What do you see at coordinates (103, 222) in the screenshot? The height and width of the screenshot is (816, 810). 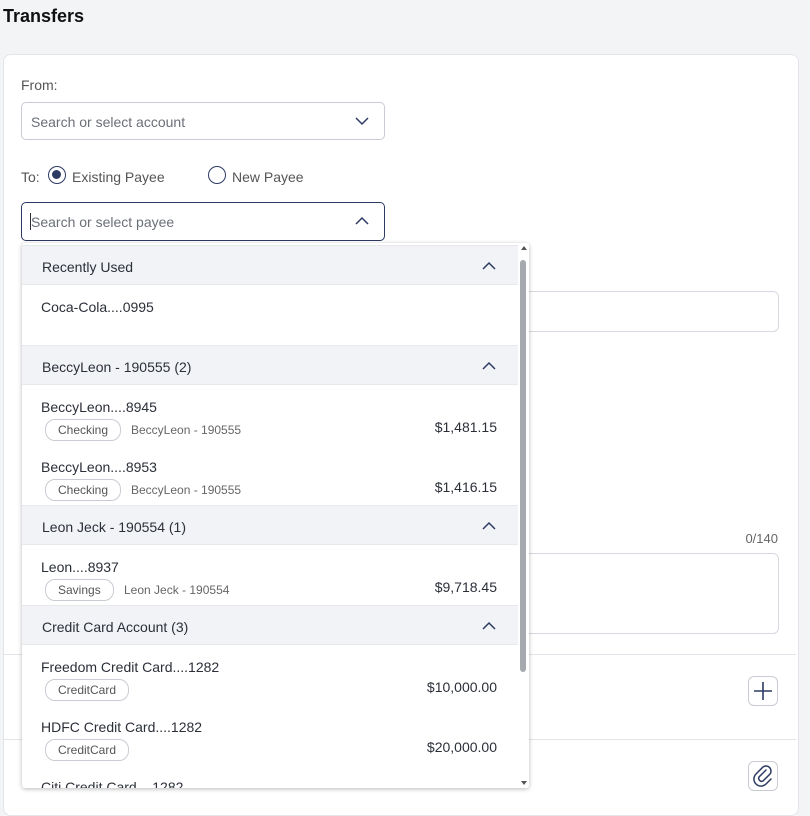 I see `payee-placeholder: Search or select payee` at bounding box center [103, 222].